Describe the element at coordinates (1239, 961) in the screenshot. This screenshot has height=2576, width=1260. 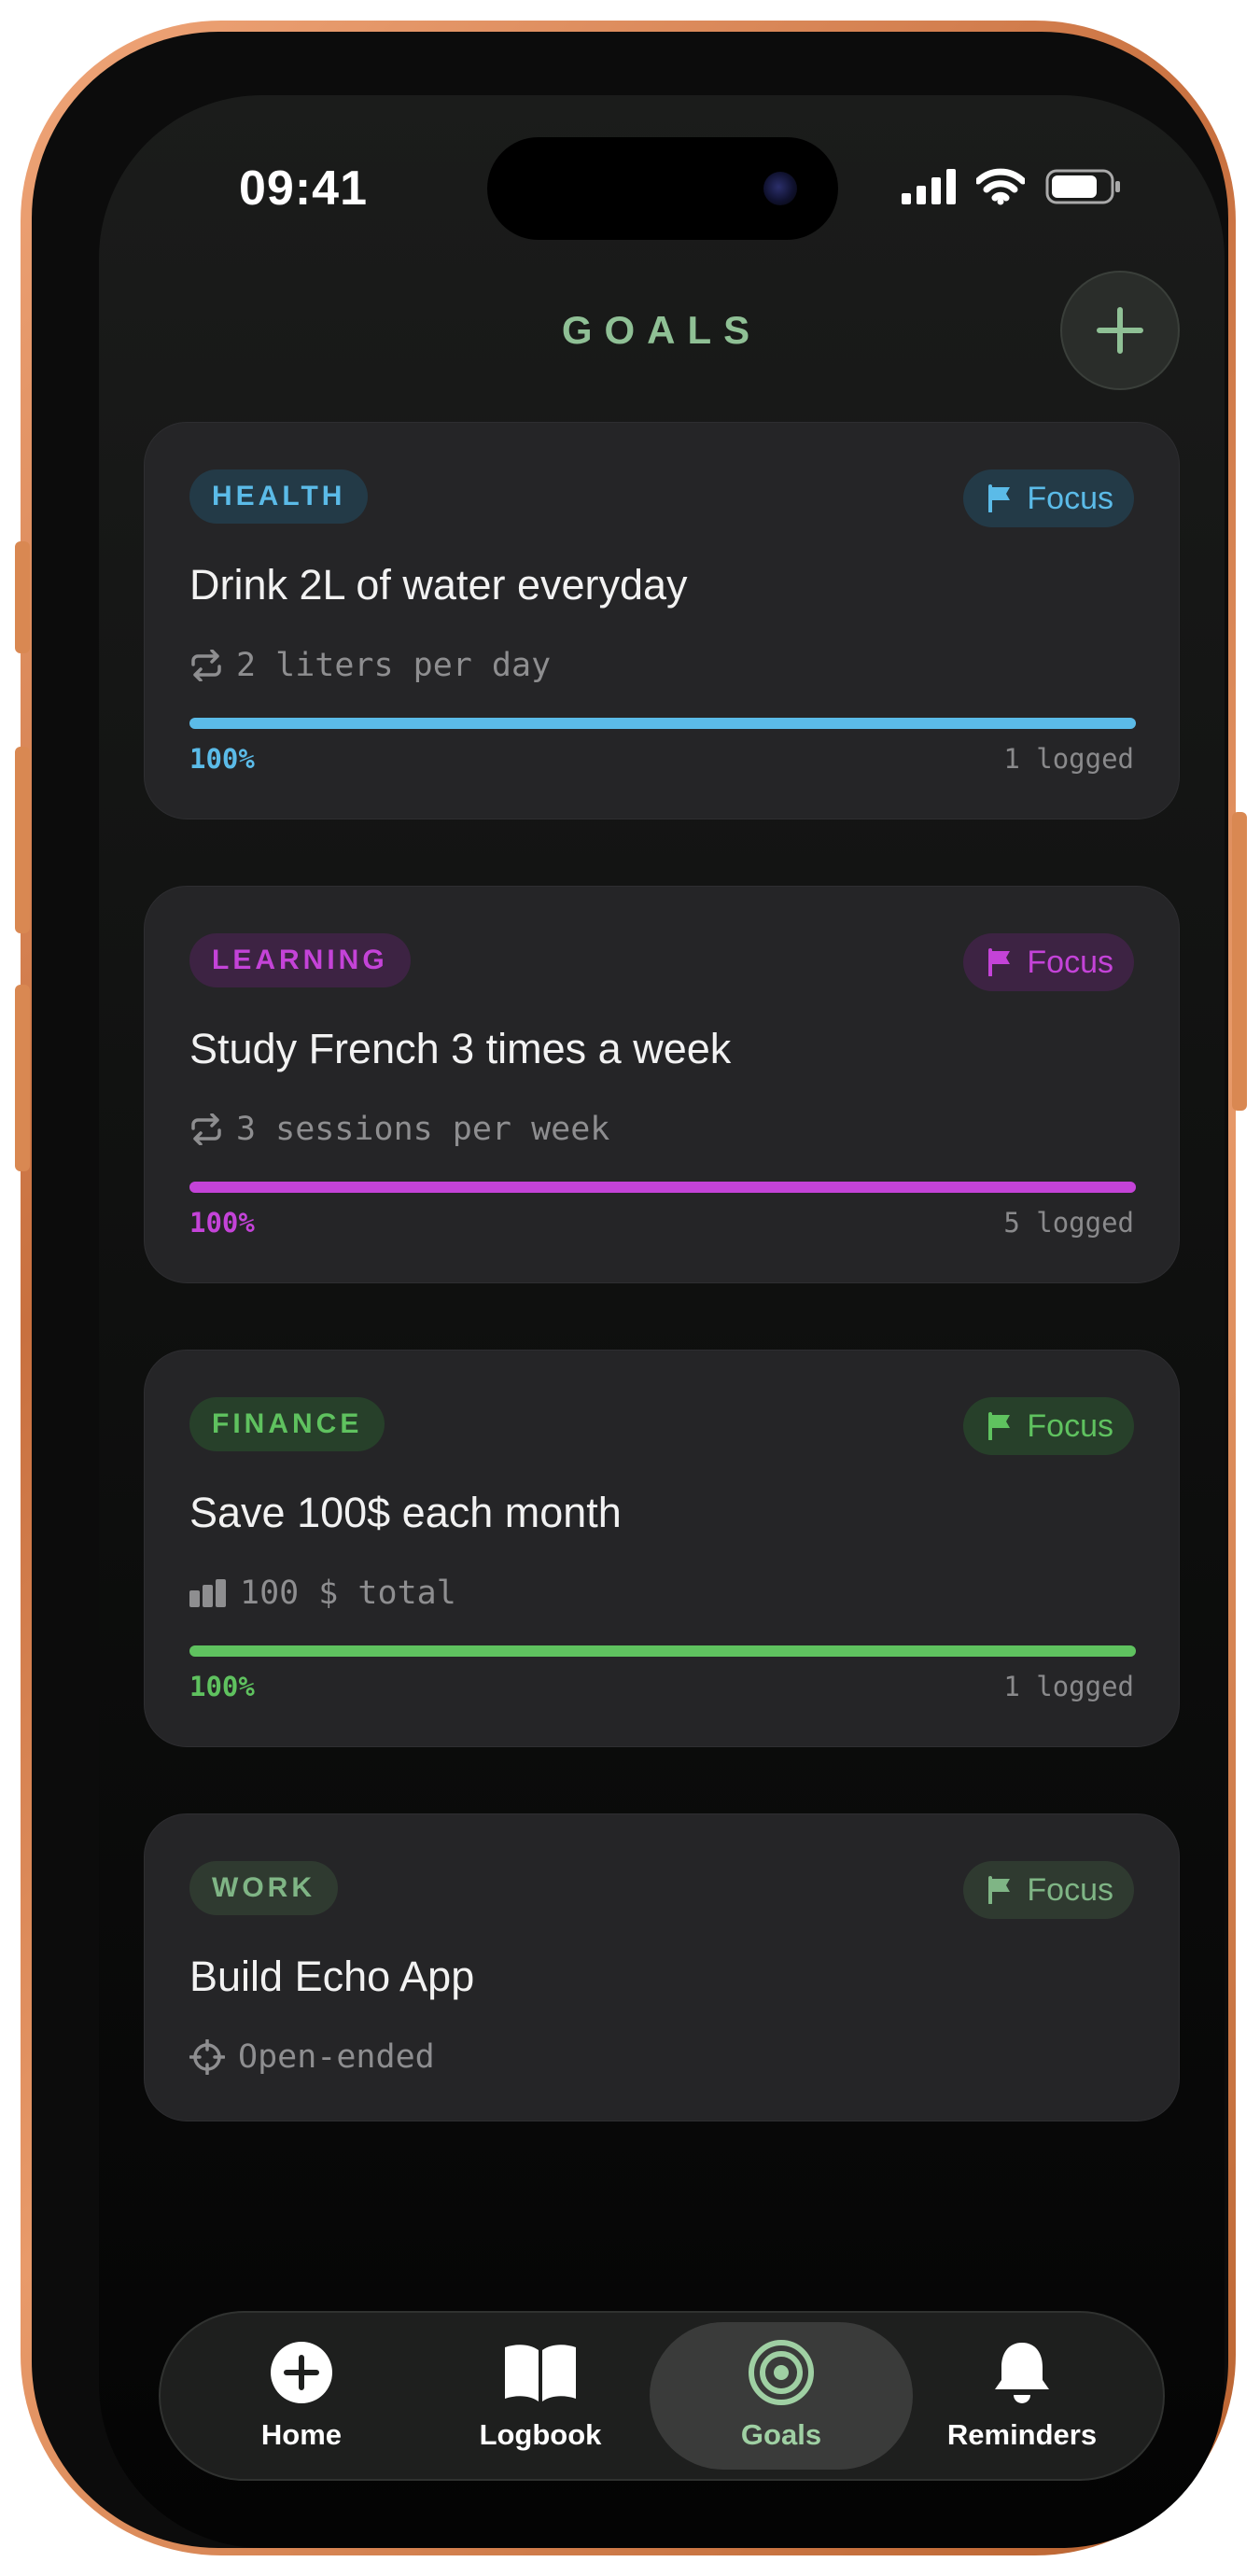
I see `power-button` at that location.